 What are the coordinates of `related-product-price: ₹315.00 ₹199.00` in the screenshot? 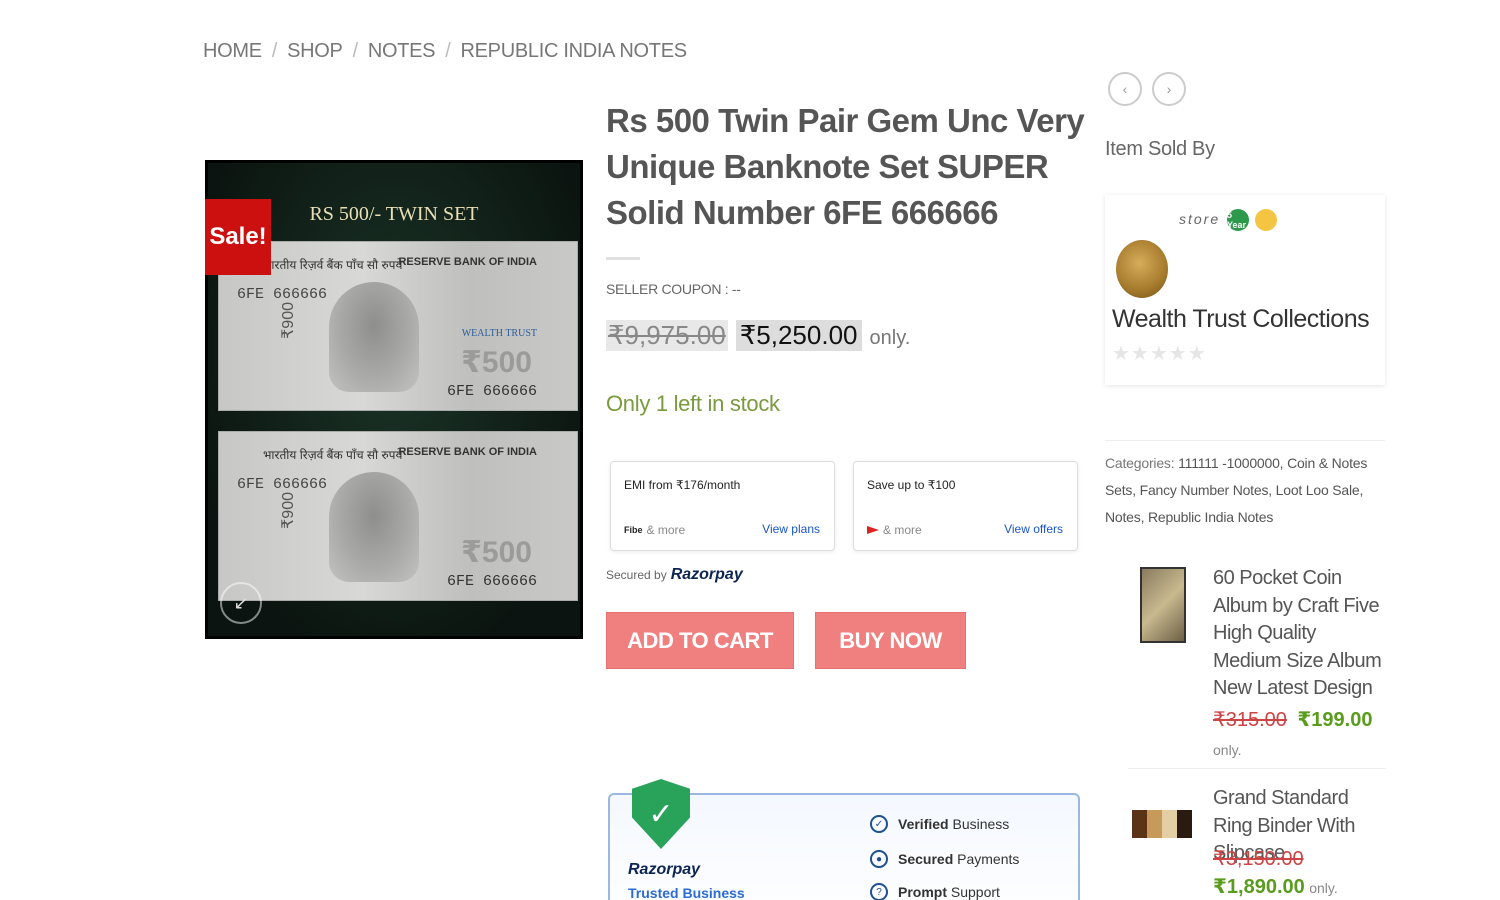 It's located at (1292, 719).